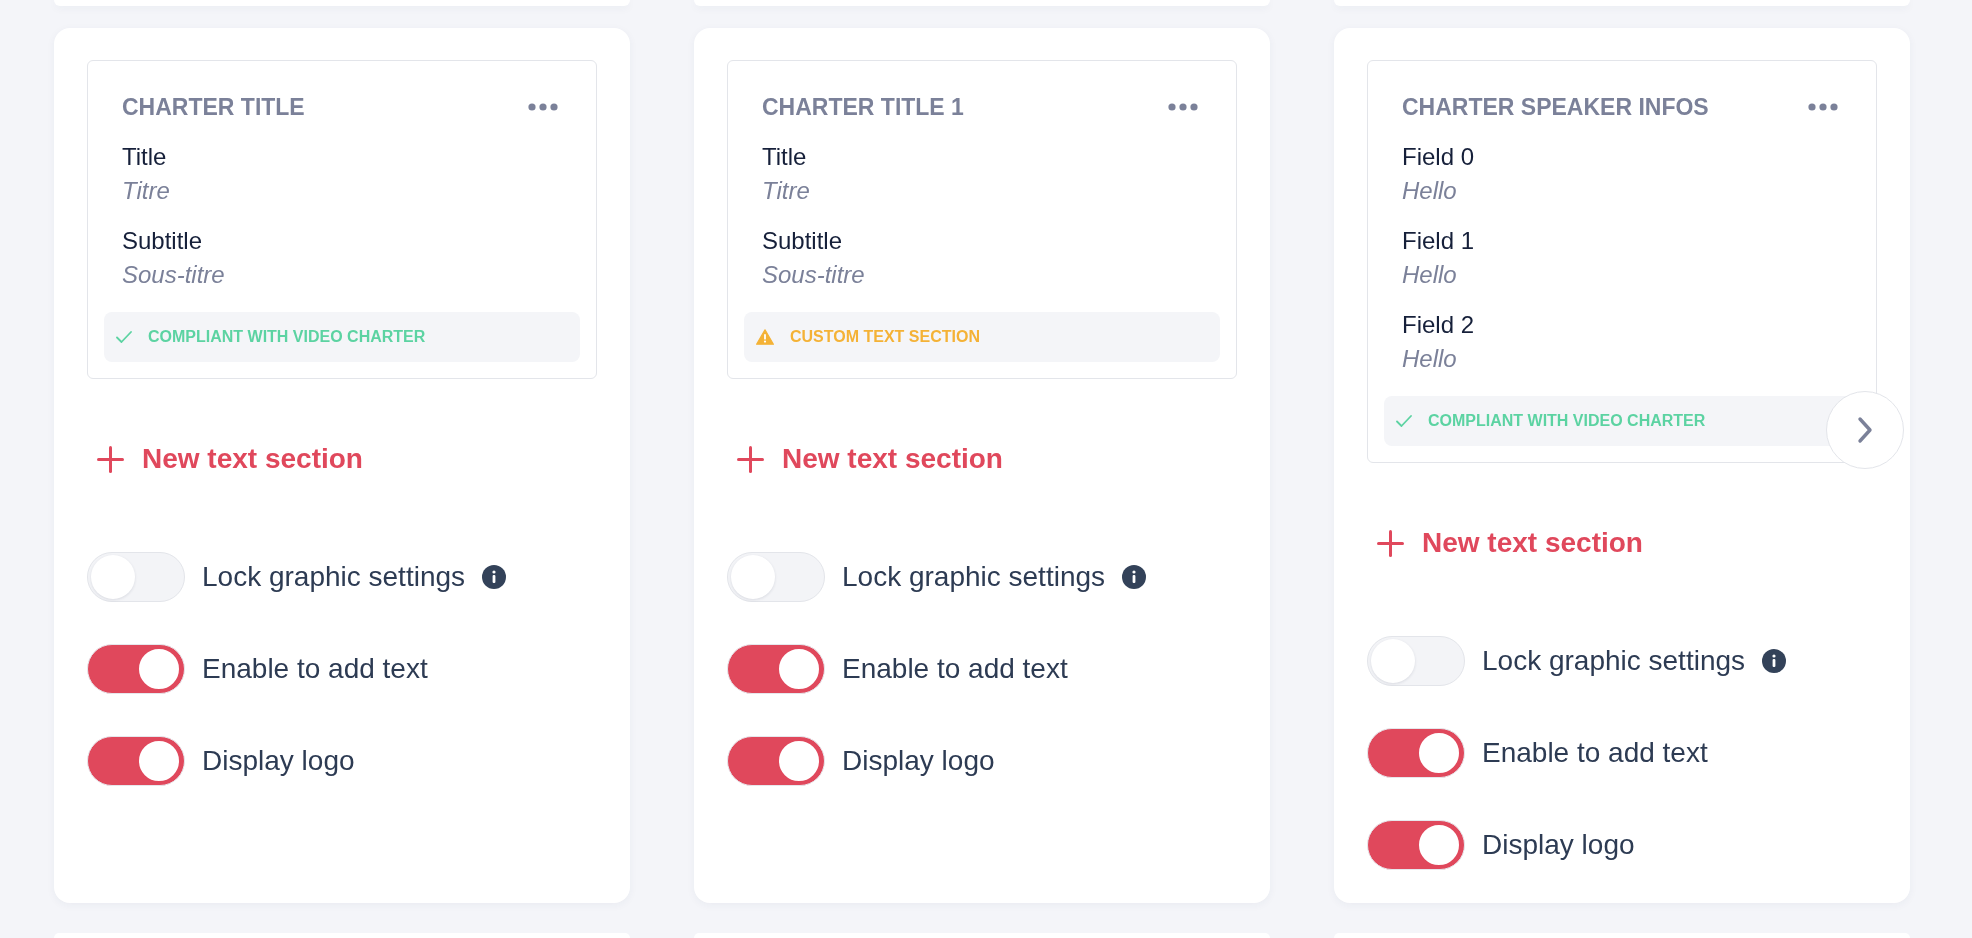 The height and width of the screenshot is (938, 1972). I want to click on field-label: Field 2, so click(1438, 325).